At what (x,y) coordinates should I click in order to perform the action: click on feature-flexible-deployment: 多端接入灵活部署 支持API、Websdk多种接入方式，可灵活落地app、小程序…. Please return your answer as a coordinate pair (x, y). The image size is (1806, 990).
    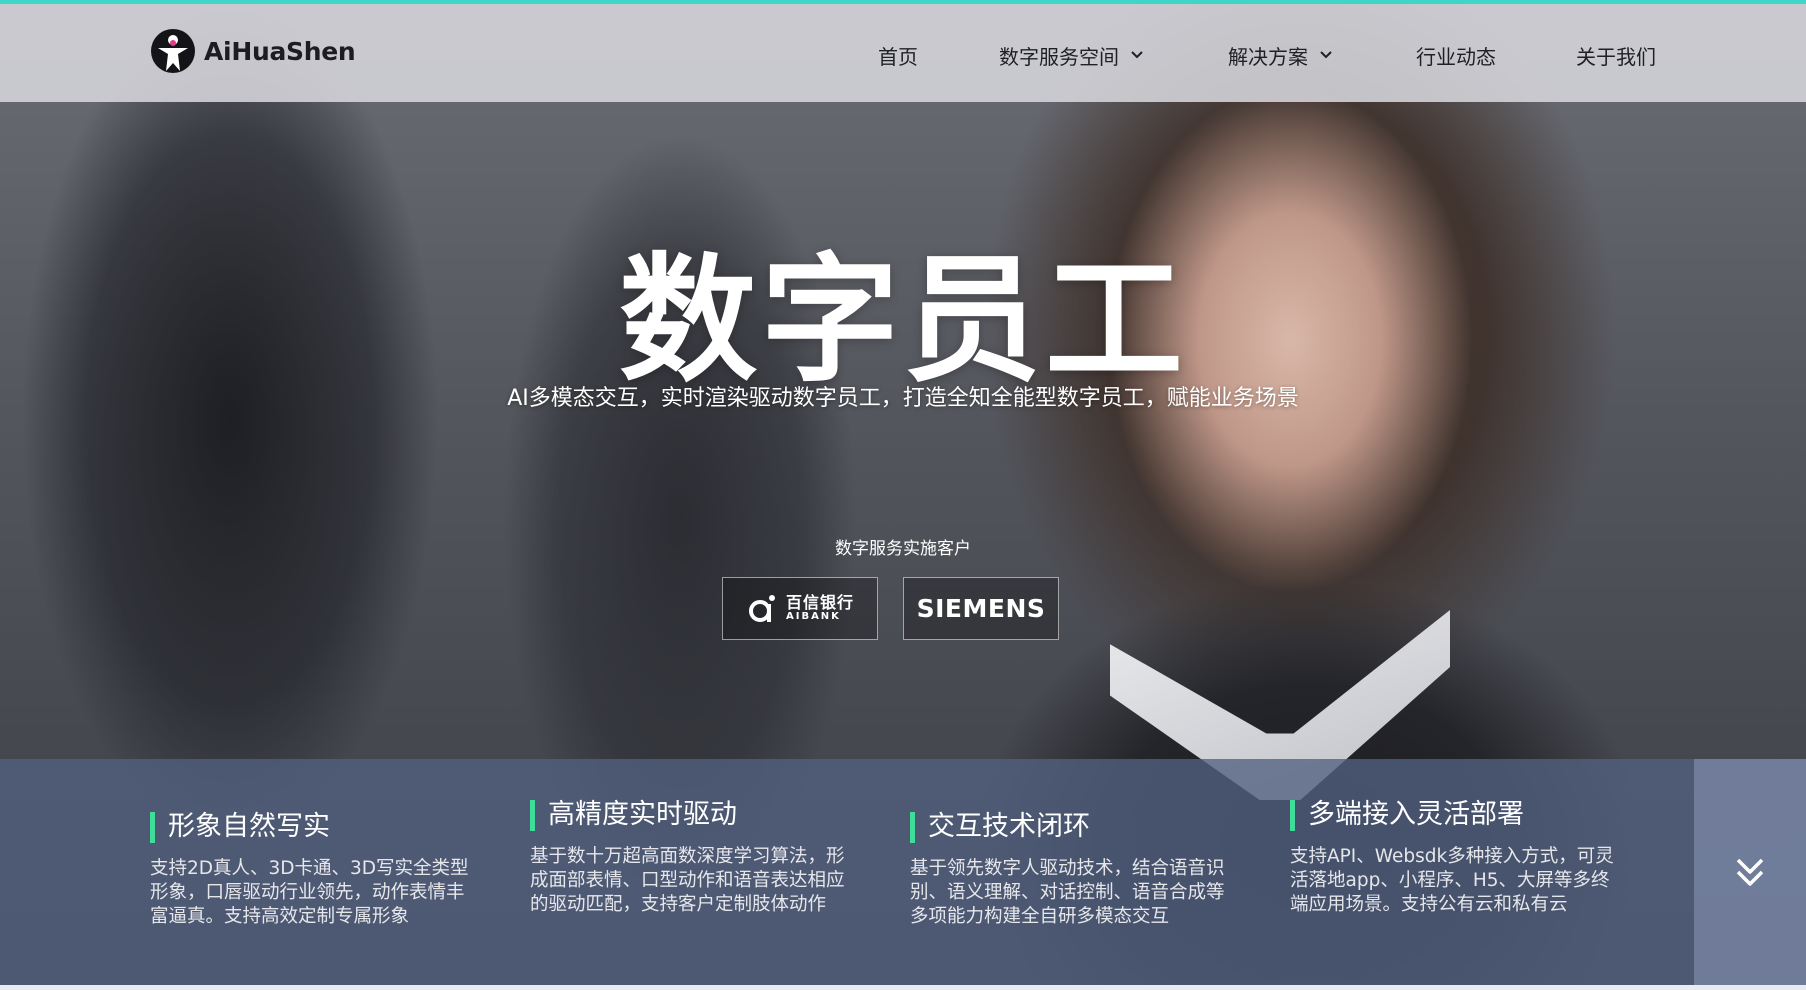
    Looking at the image, I should click on (1455, 858).